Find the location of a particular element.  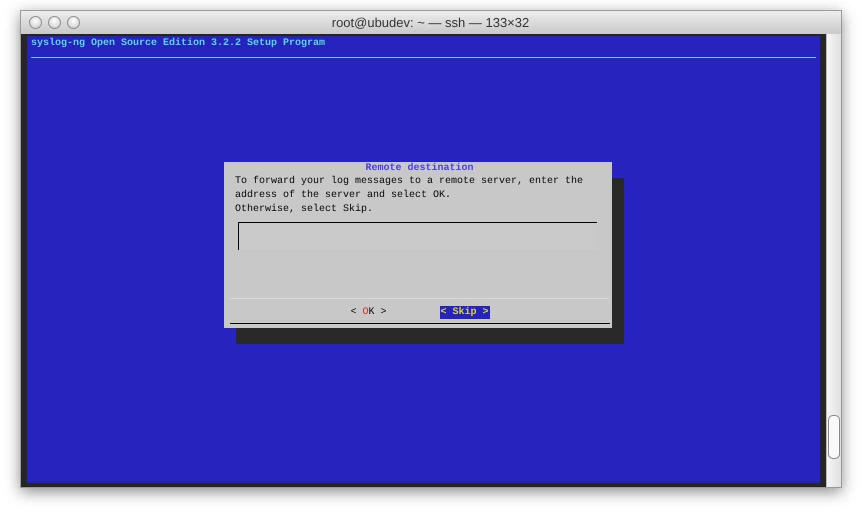

dialog-button: < OK > is located at coordinates (368, 312).